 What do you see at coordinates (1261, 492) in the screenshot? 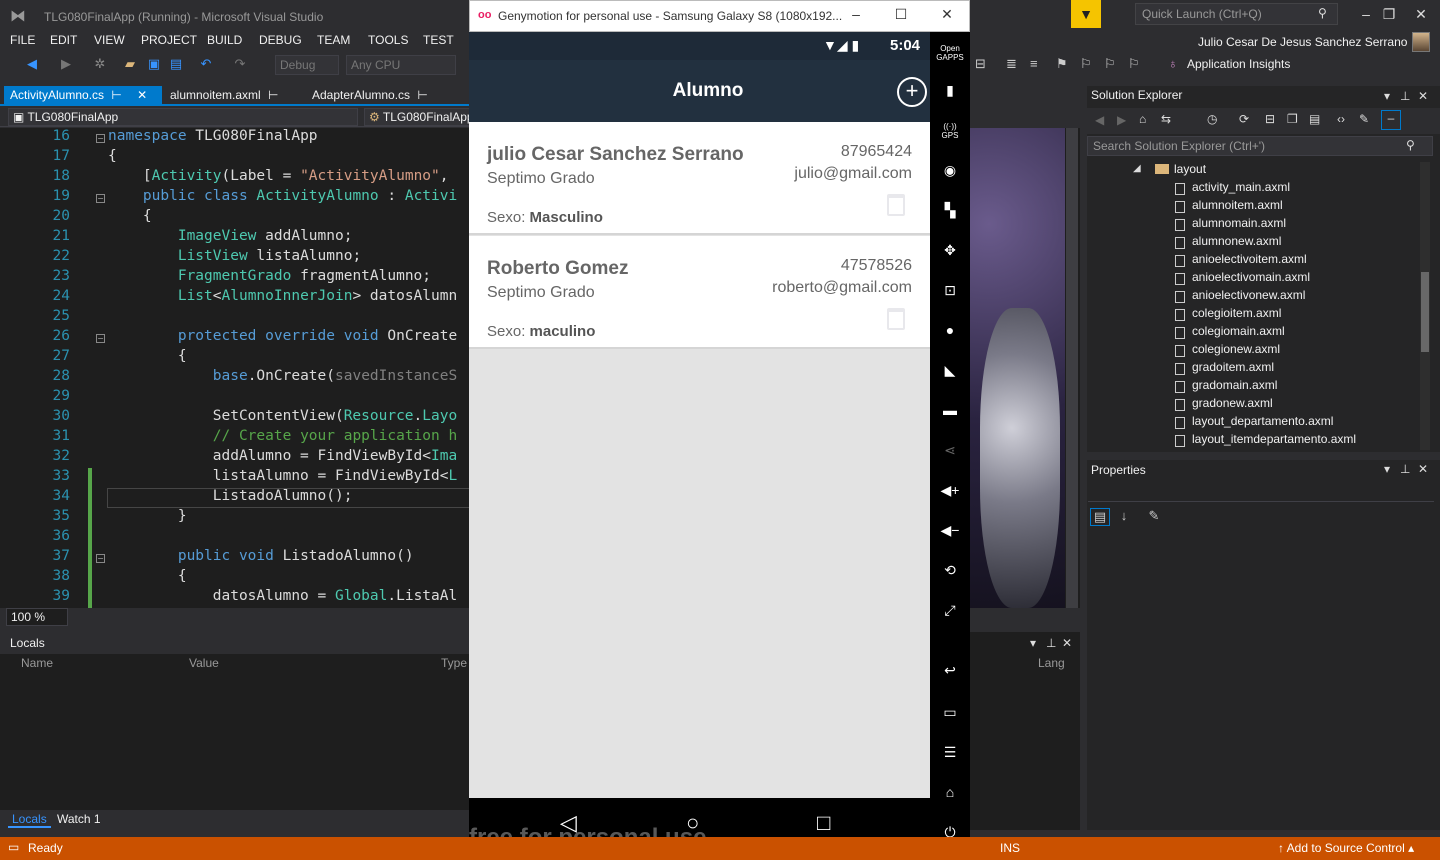
I see `object-selector` at bounding box center [1261, 492].